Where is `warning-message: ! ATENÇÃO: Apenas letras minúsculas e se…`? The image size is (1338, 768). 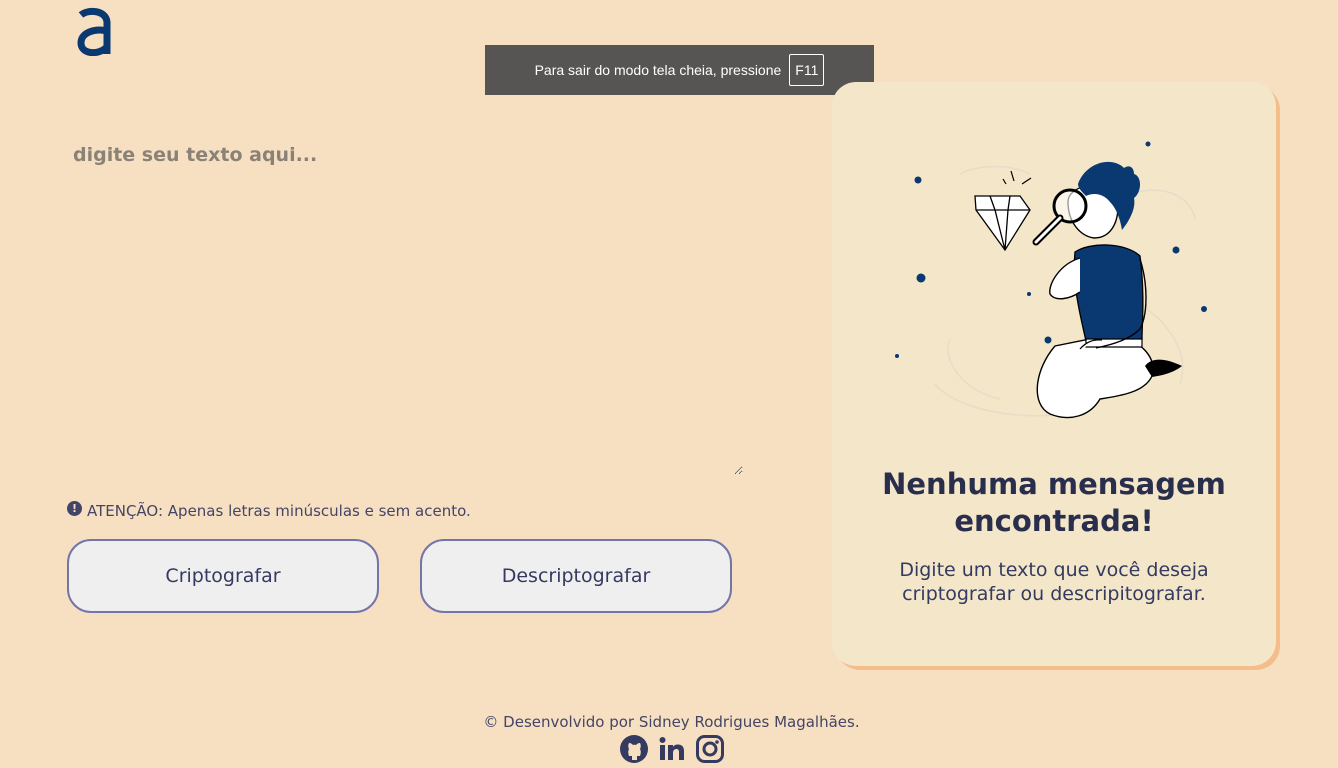
warning-message: ! ATENÇÃO: Apenas letras minúsculas e se… is located at coordinates (269, 510).